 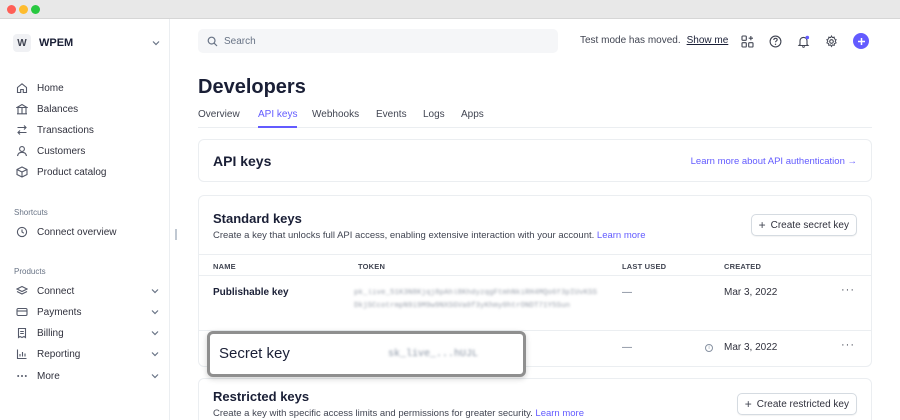 What do you see at coordinates (87, 376) in the screenshot?
I see `sidebar-item-more: More` at bounding box center [87, 376].